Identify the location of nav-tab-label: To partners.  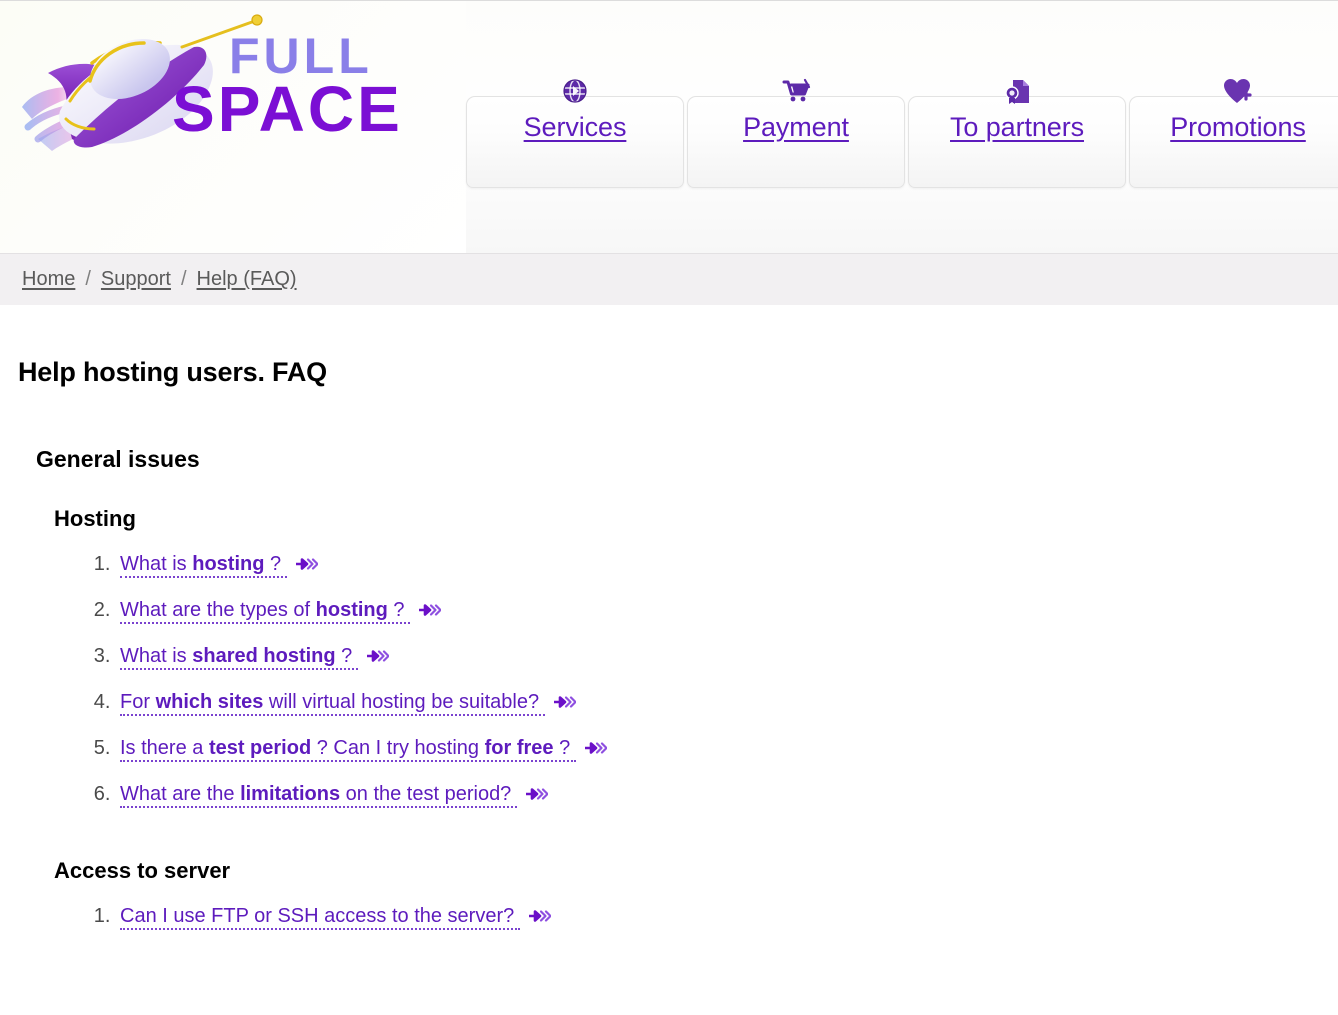
(1017, 127).